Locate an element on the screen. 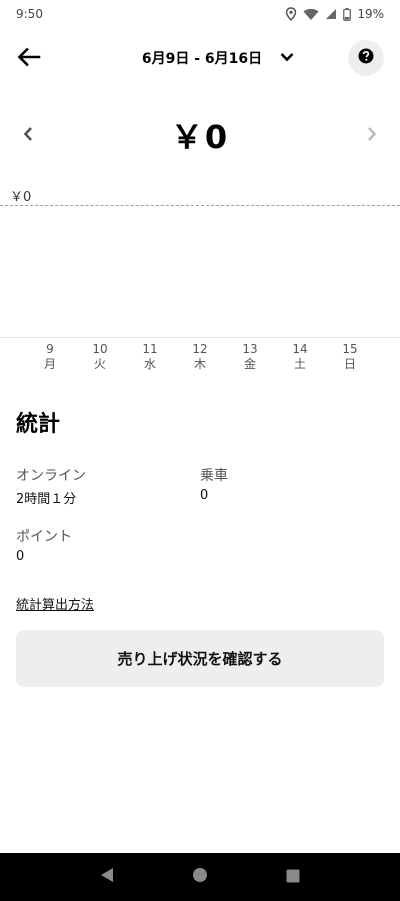  points-label: ポイント is located at coordinates (44, 537).